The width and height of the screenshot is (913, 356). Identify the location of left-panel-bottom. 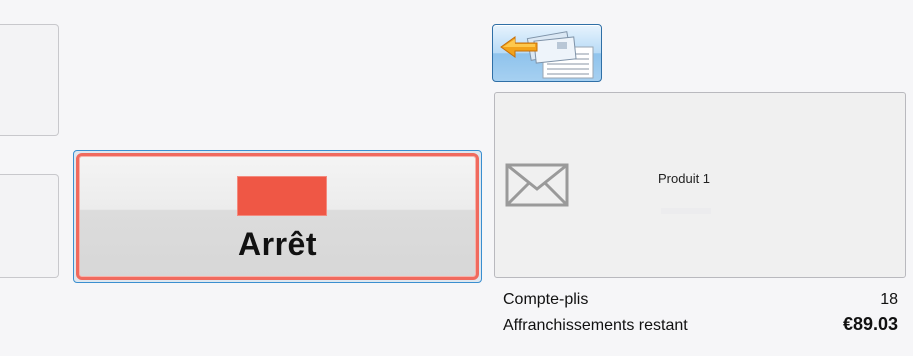
(29, 226).